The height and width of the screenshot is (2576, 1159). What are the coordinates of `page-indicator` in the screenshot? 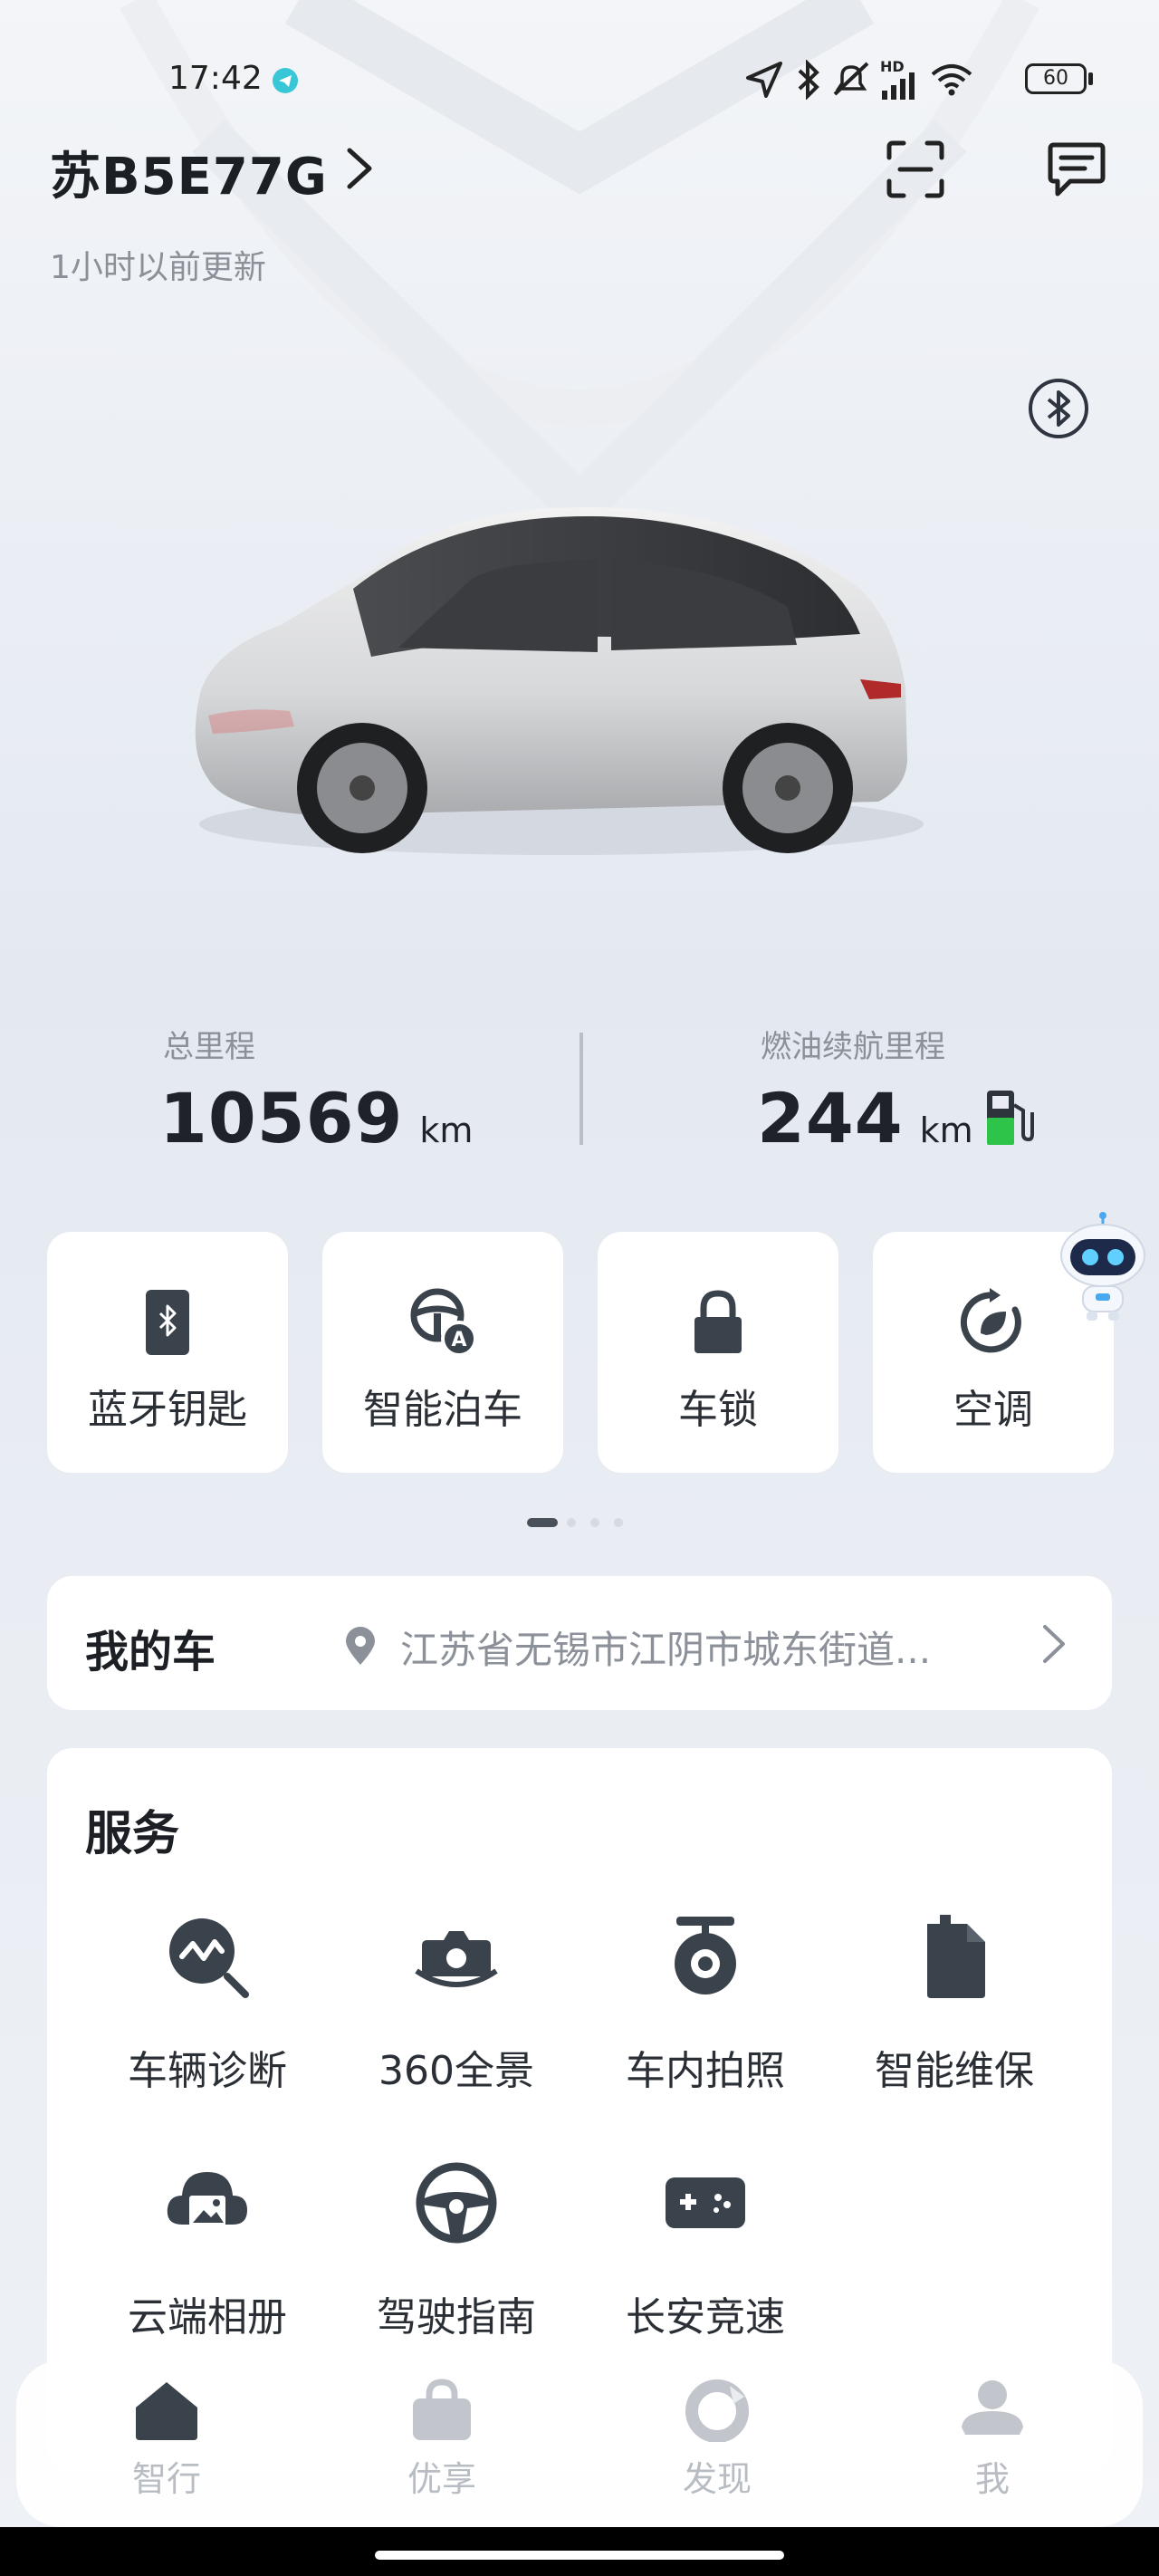 It's located at (581, 1523).